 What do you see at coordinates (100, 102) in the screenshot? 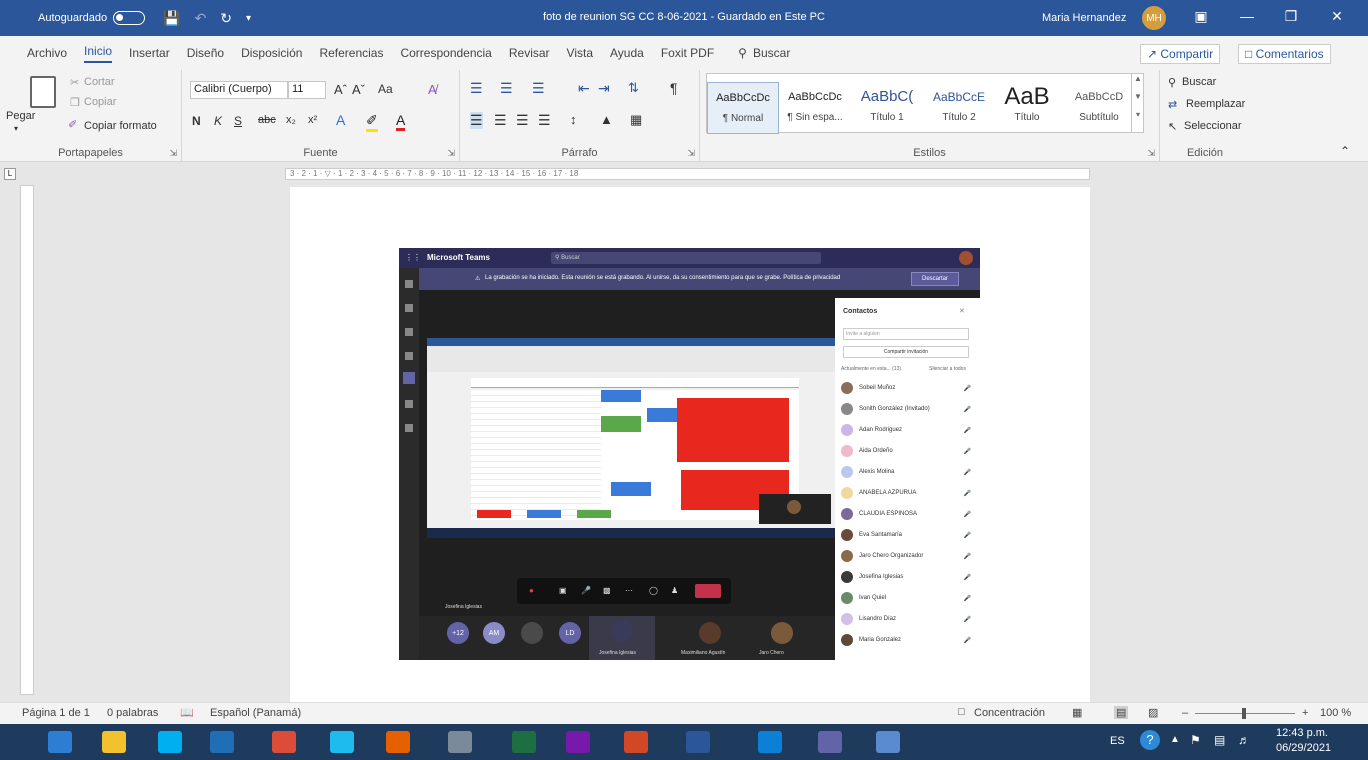
I see `copy-button: Copiar` at bounding box center [100, 102].